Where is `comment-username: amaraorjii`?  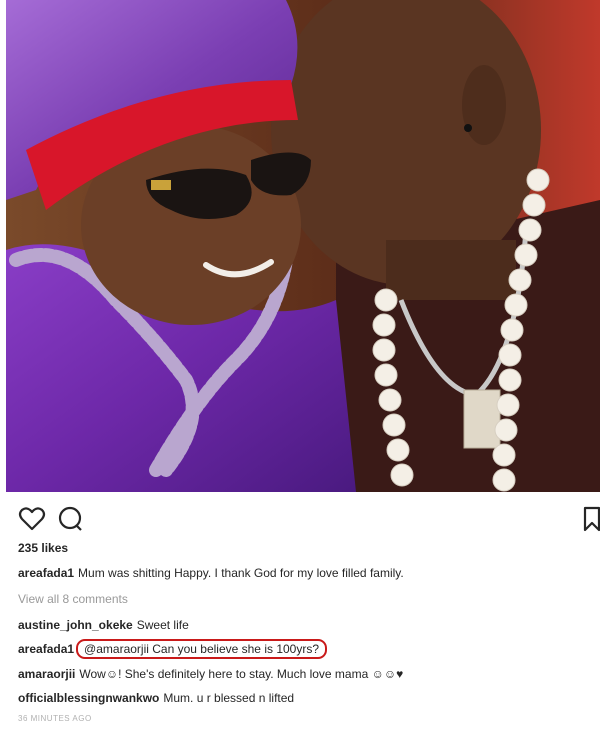
comment-username: amaraorjii is located at coordinates (46, 674).